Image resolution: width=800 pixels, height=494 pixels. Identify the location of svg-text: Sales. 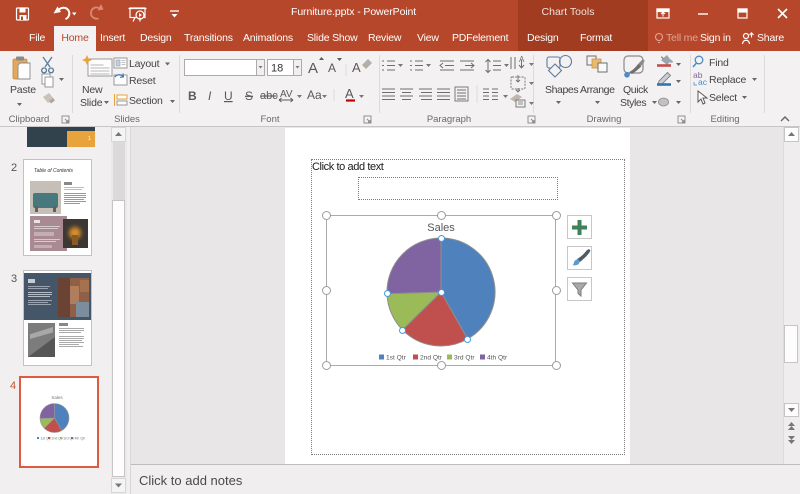
(57, 397).